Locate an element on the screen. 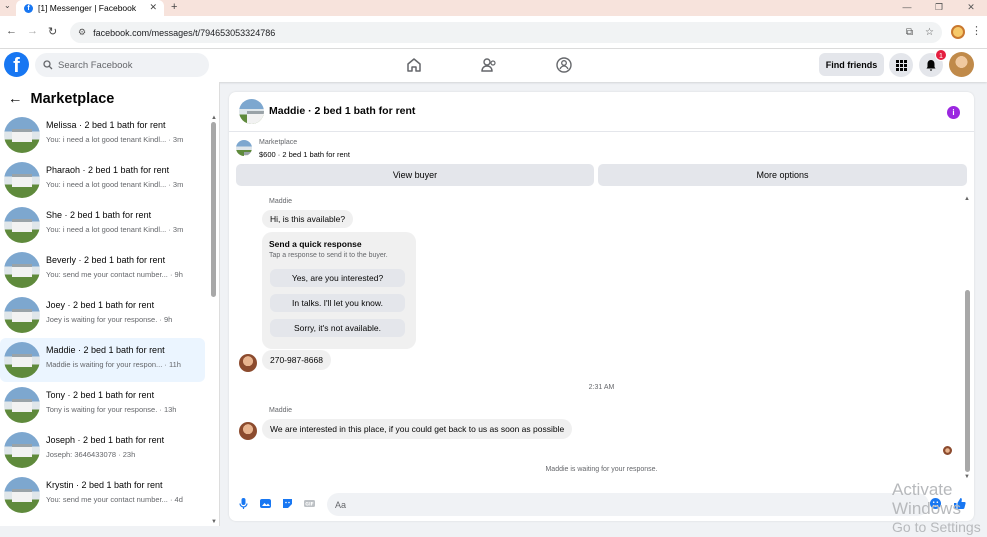 The image size is (987, 537). thumbs-up-icon is located at coordinates (959, 503).